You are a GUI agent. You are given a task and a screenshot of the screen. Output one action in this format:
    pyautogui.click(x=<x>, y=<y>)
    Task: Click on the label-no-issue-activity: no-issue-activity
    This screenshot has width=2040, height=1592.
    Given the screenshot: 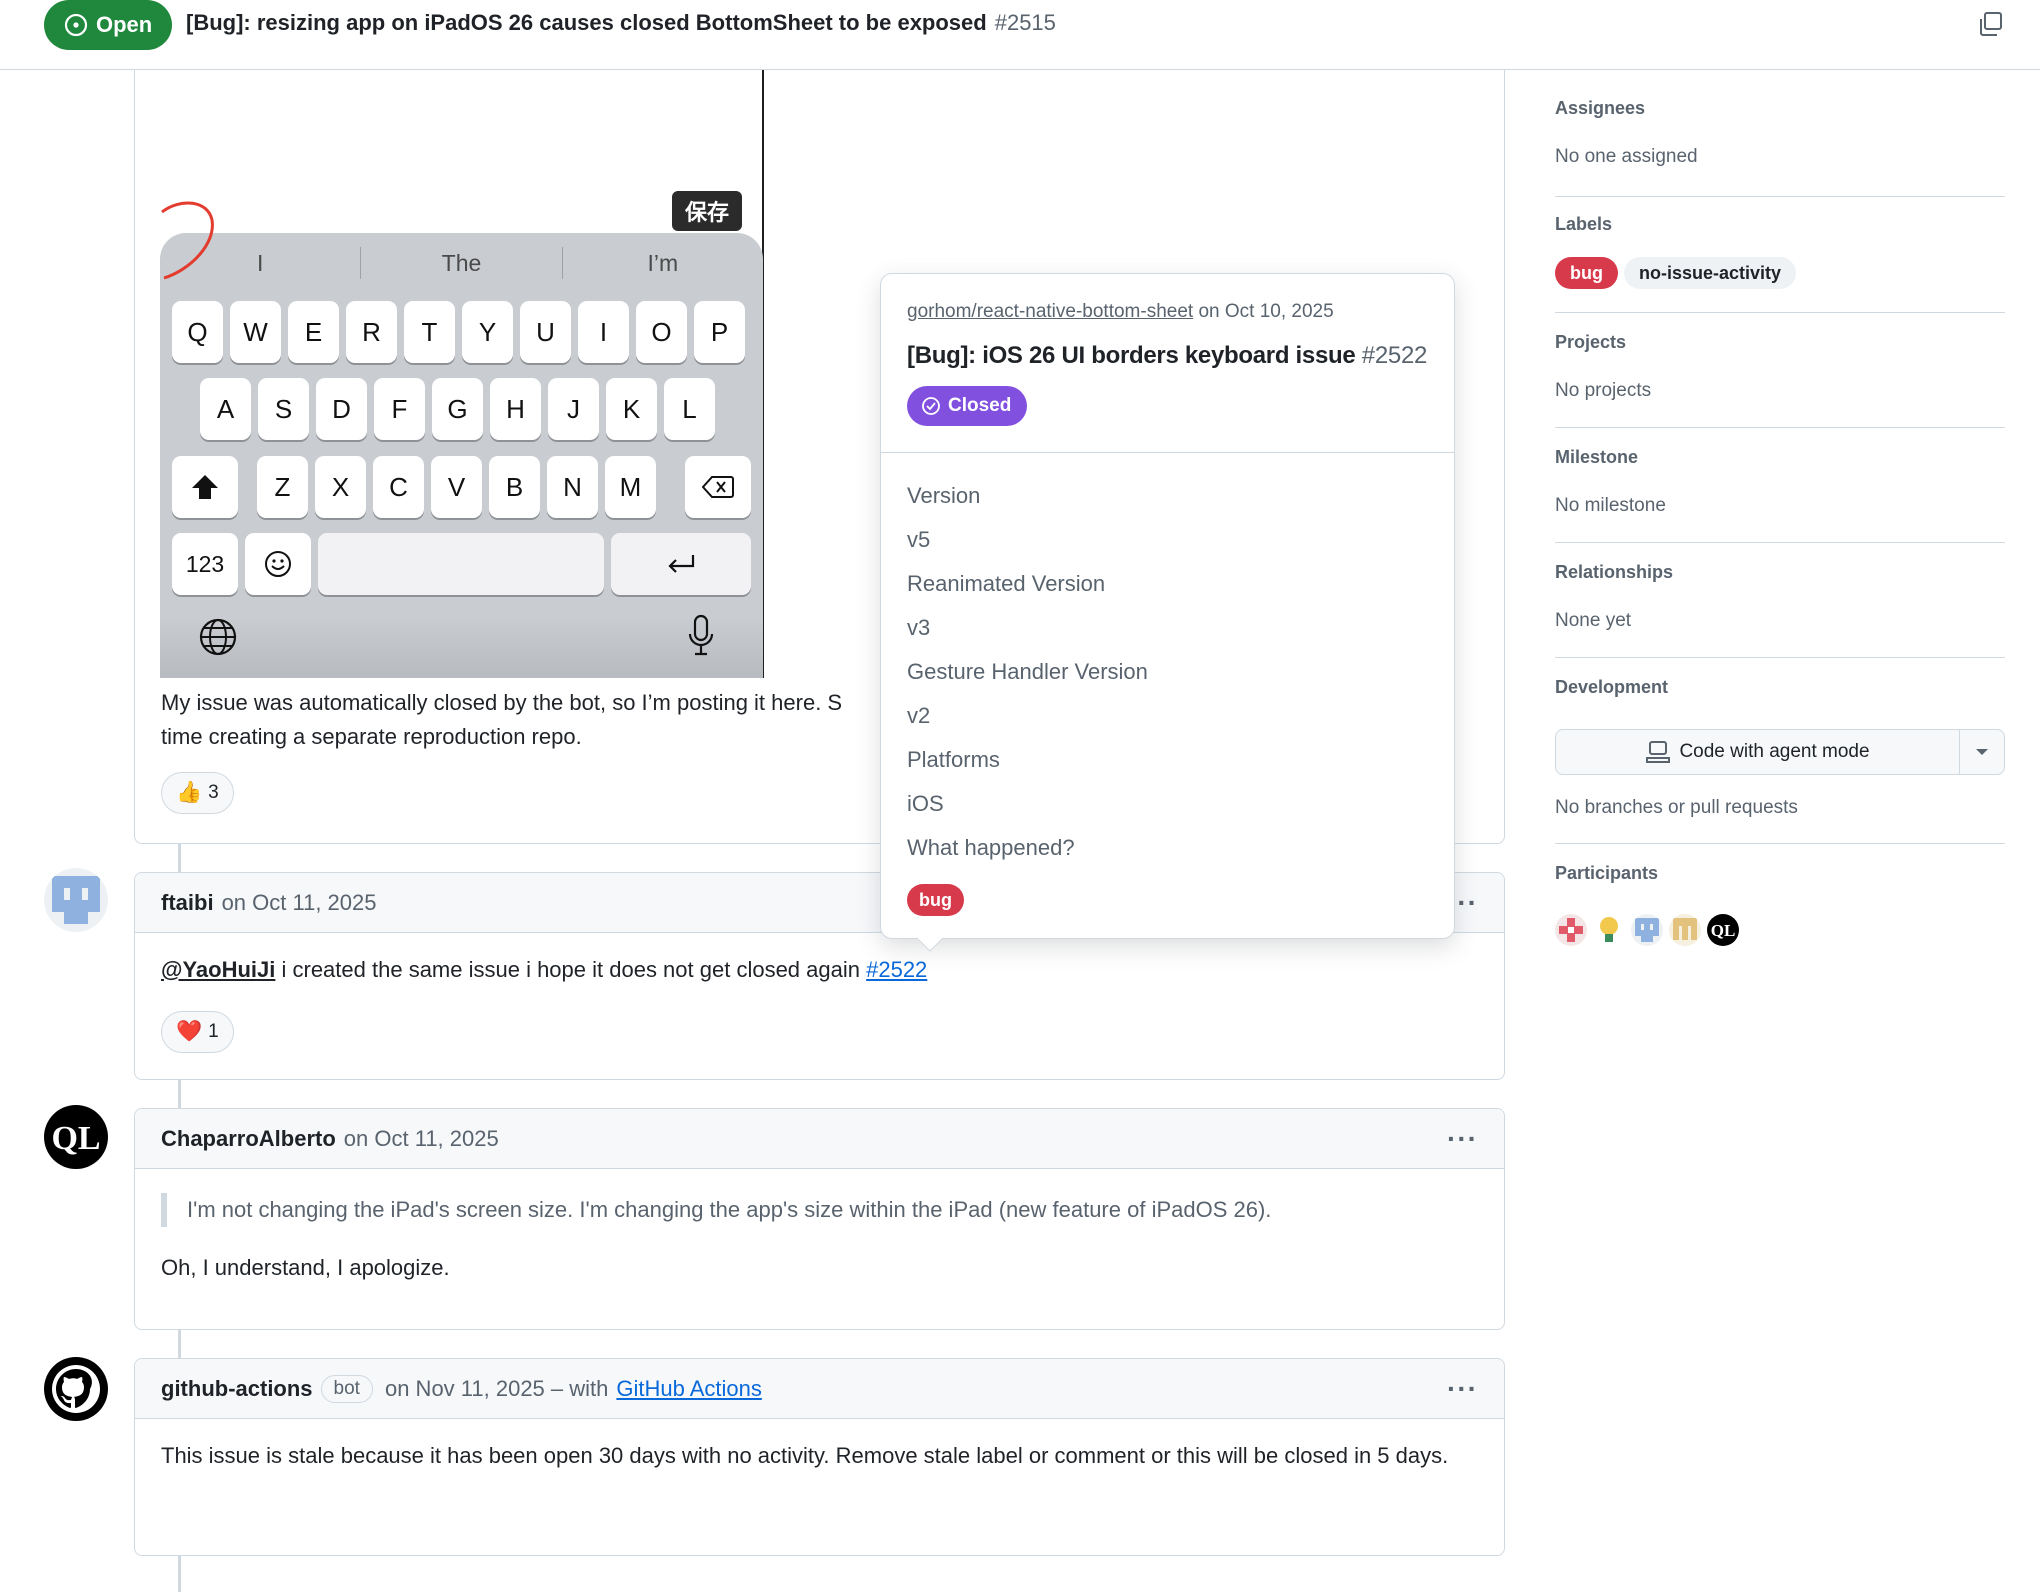 What is the action you would take?
    pyautogui.click(x=1710, y=273)
    